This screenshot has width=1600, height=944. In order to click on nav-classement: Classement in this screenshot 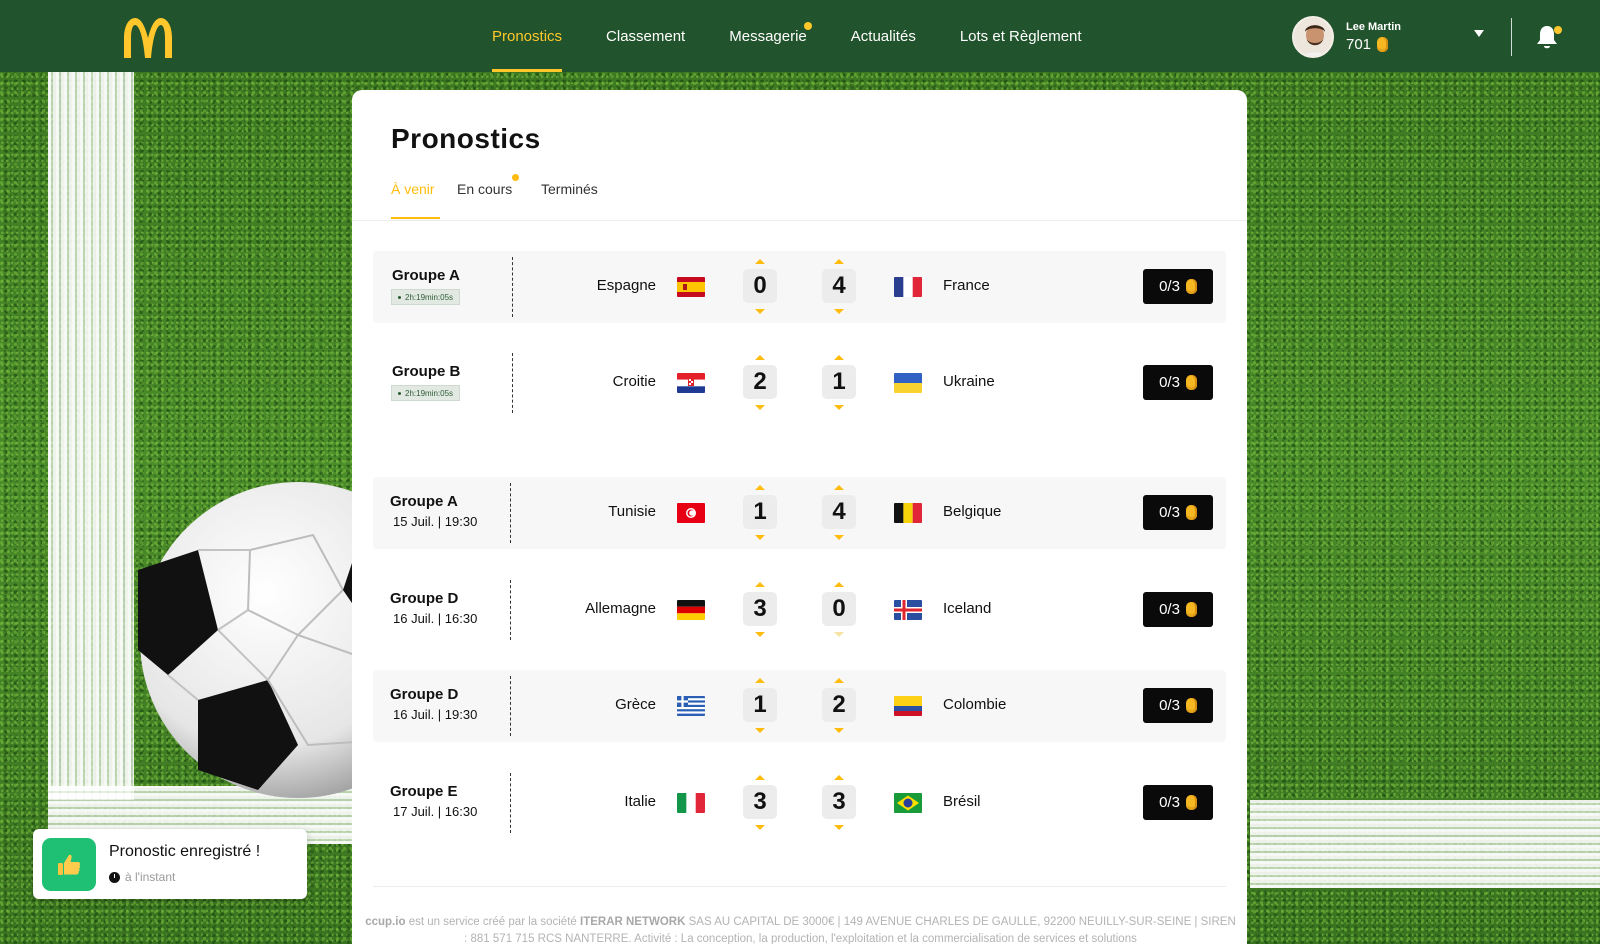, I will do `click(645, 36)`.